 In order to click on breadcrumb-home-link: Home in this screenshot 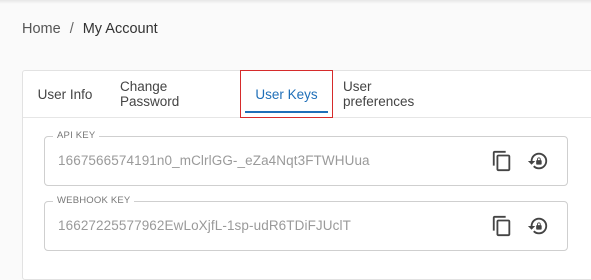, I will do `click(41, 29)`.